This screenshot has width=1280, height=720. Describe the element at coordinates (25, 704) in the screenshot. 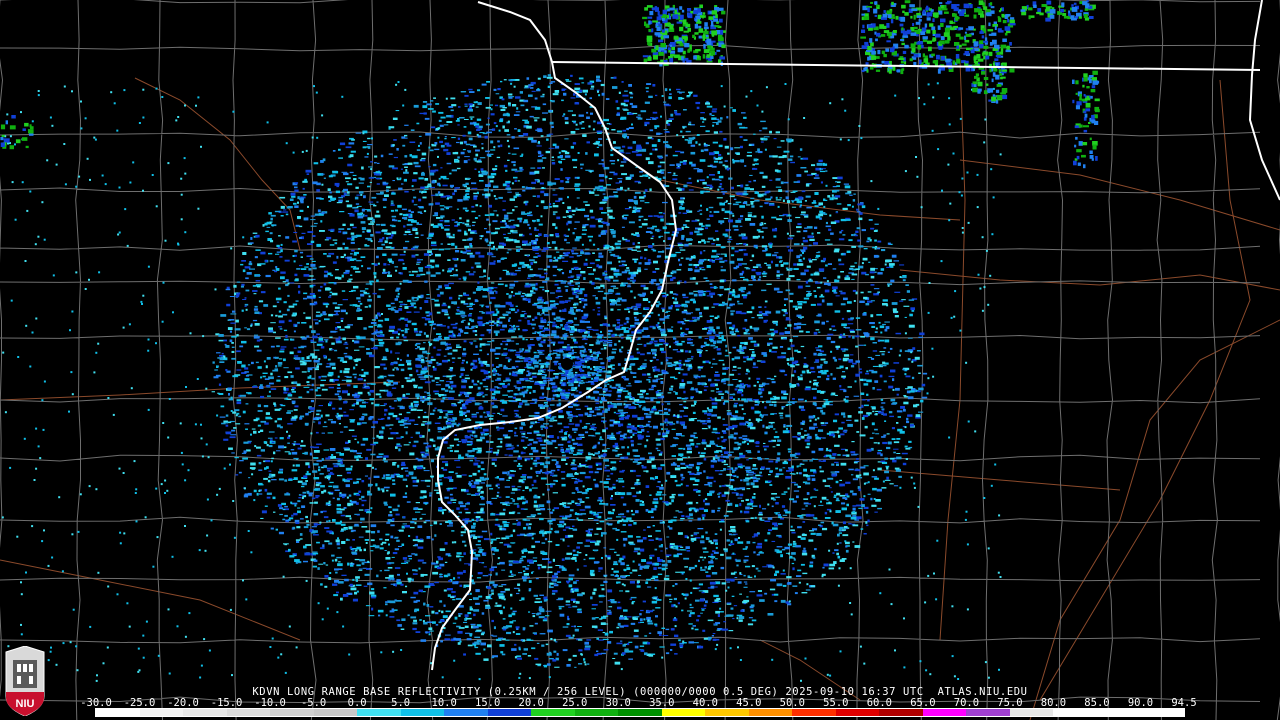

I see `logo-text: NIU` at that location.